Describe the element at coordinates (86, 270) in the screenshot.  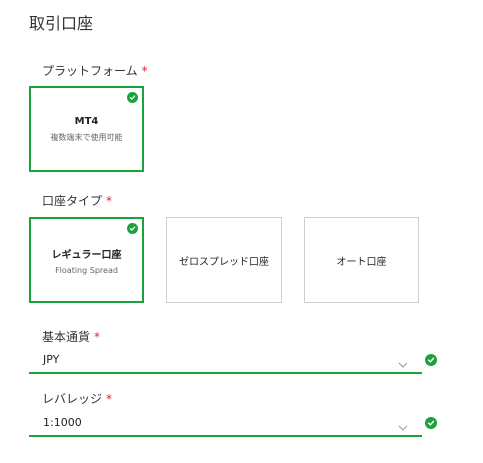
I see `account-type-option-desc: Floating Spread` at that location.